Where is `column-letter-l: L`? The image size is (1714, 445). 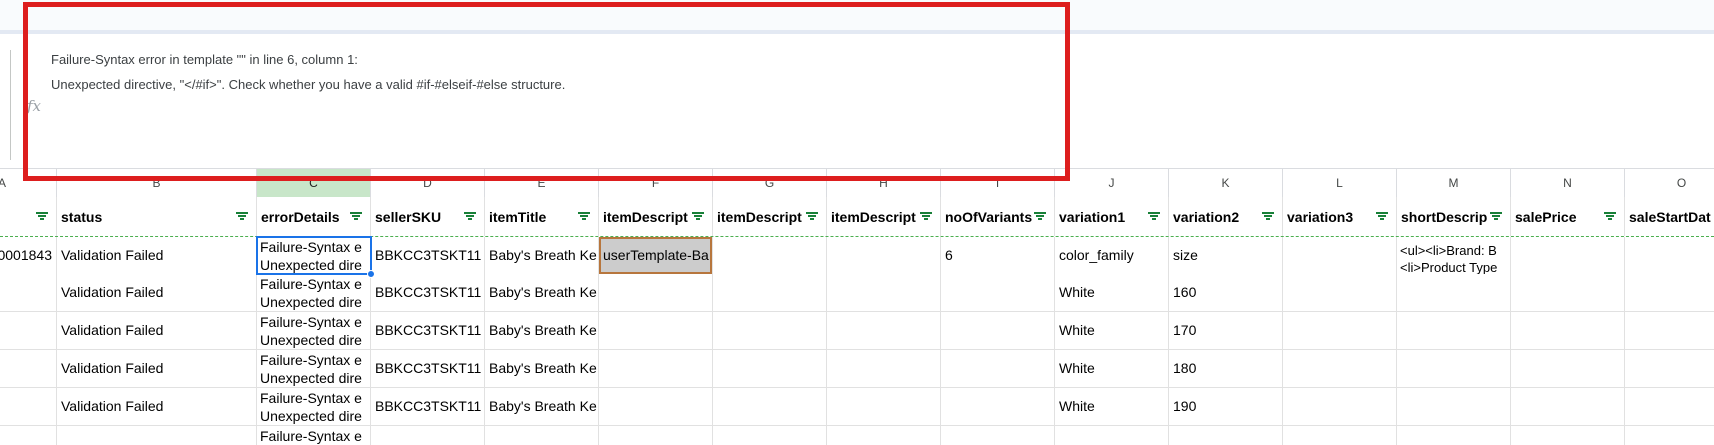
column-letter-l: L is located at coordinates (1340, 183).